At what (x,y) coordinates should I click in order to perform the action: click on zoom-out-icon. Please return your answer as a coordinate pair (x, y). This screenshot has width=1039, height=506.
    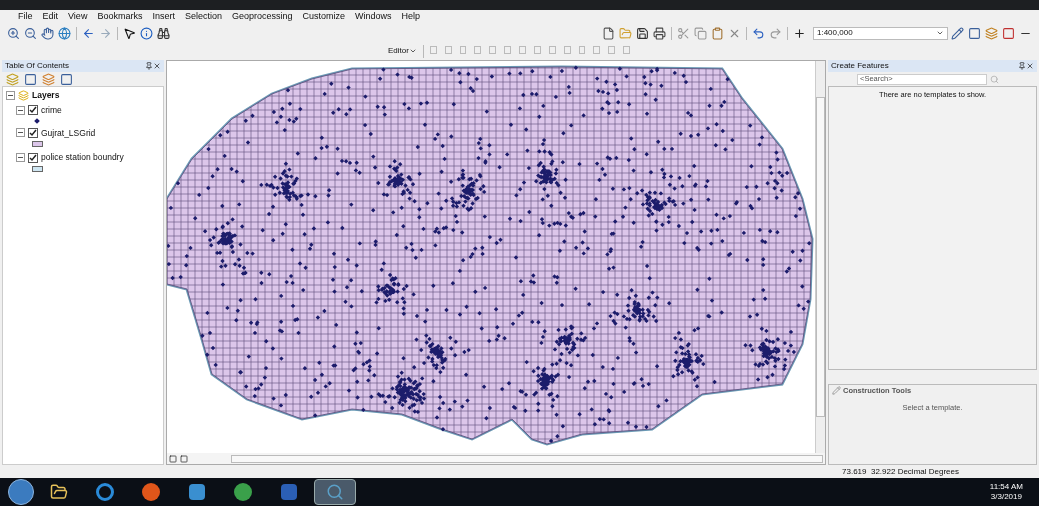
    Looking at the image, I should click on (30, 33).